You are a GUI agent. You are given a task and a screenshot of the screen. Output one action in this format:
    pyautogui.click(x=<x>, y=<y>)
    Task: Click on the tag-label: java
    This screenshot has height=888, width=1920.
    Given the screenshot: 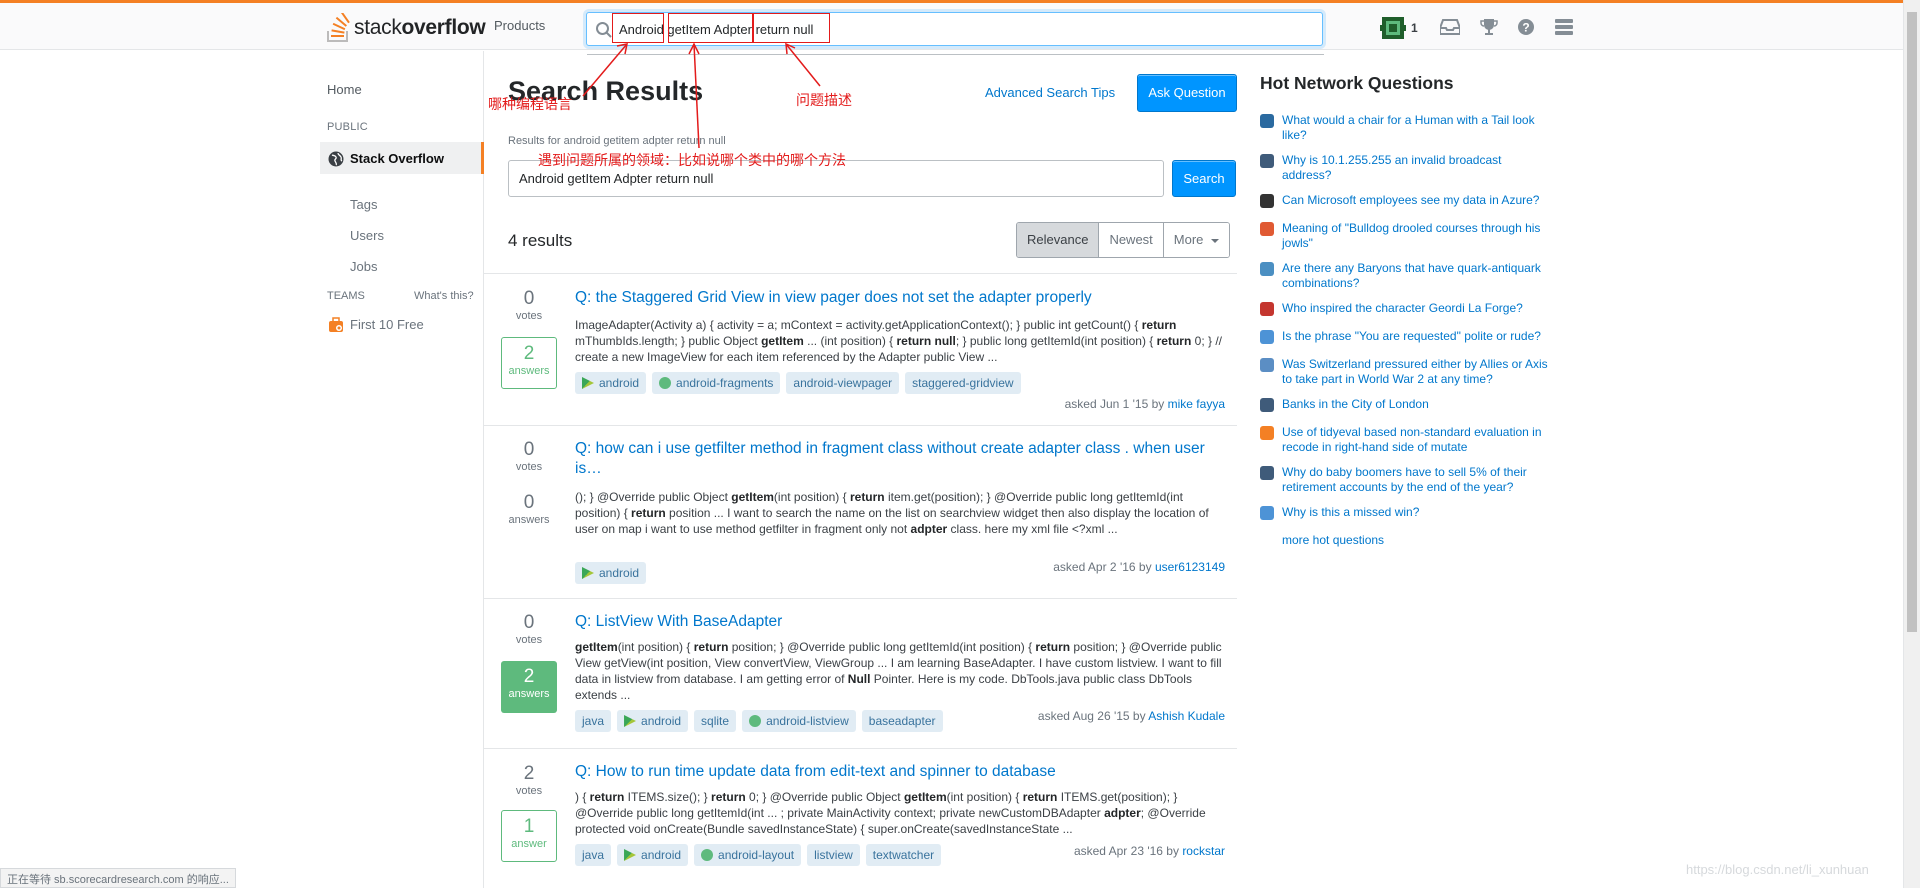 What is the action you would take?
    pyautogui.click(x=593, y=855)
    